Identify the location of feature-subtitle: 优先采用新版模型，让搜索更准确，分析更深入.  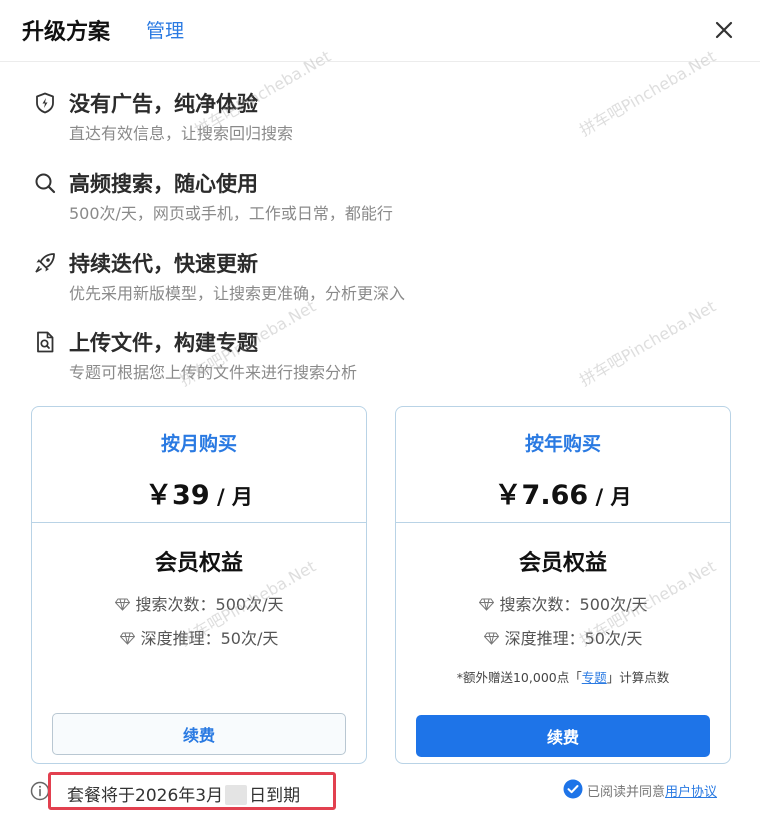
(237, 293).